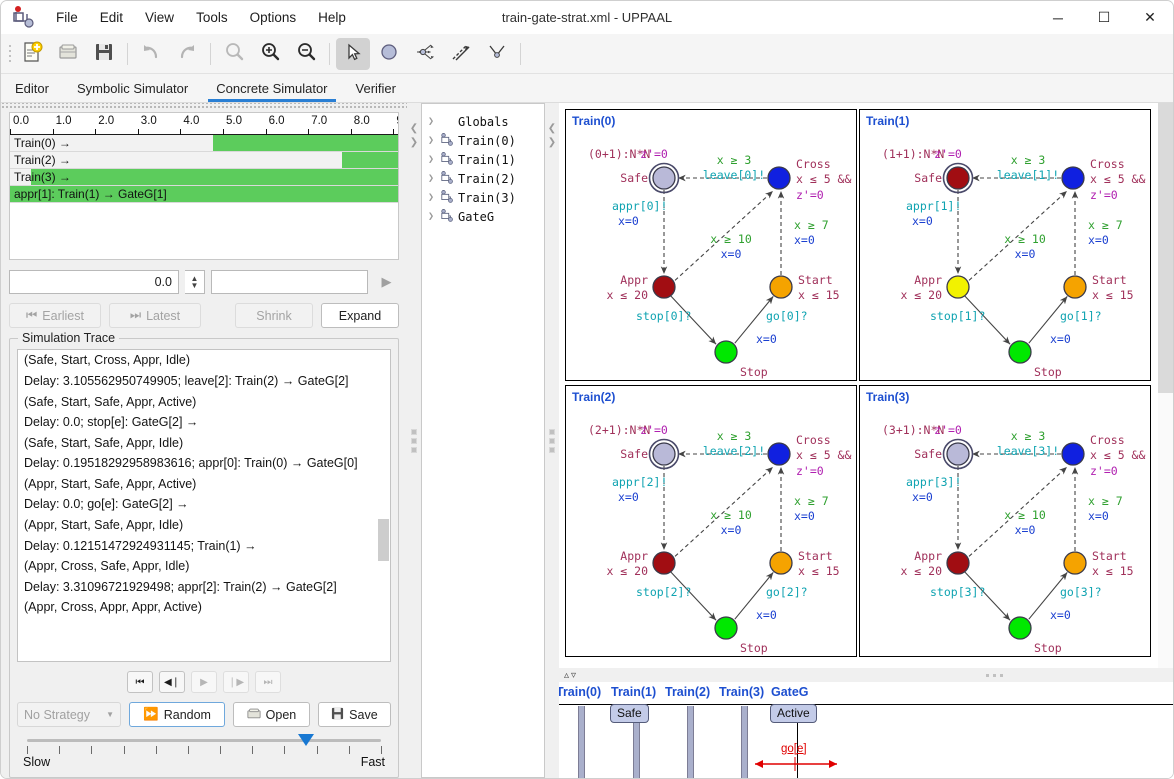 The image size is (1174, 779). What do you see at coordinates (177, 714) in the screenshot?
I see `random-button: ⏩ Random` at bounding box center [177, 714].